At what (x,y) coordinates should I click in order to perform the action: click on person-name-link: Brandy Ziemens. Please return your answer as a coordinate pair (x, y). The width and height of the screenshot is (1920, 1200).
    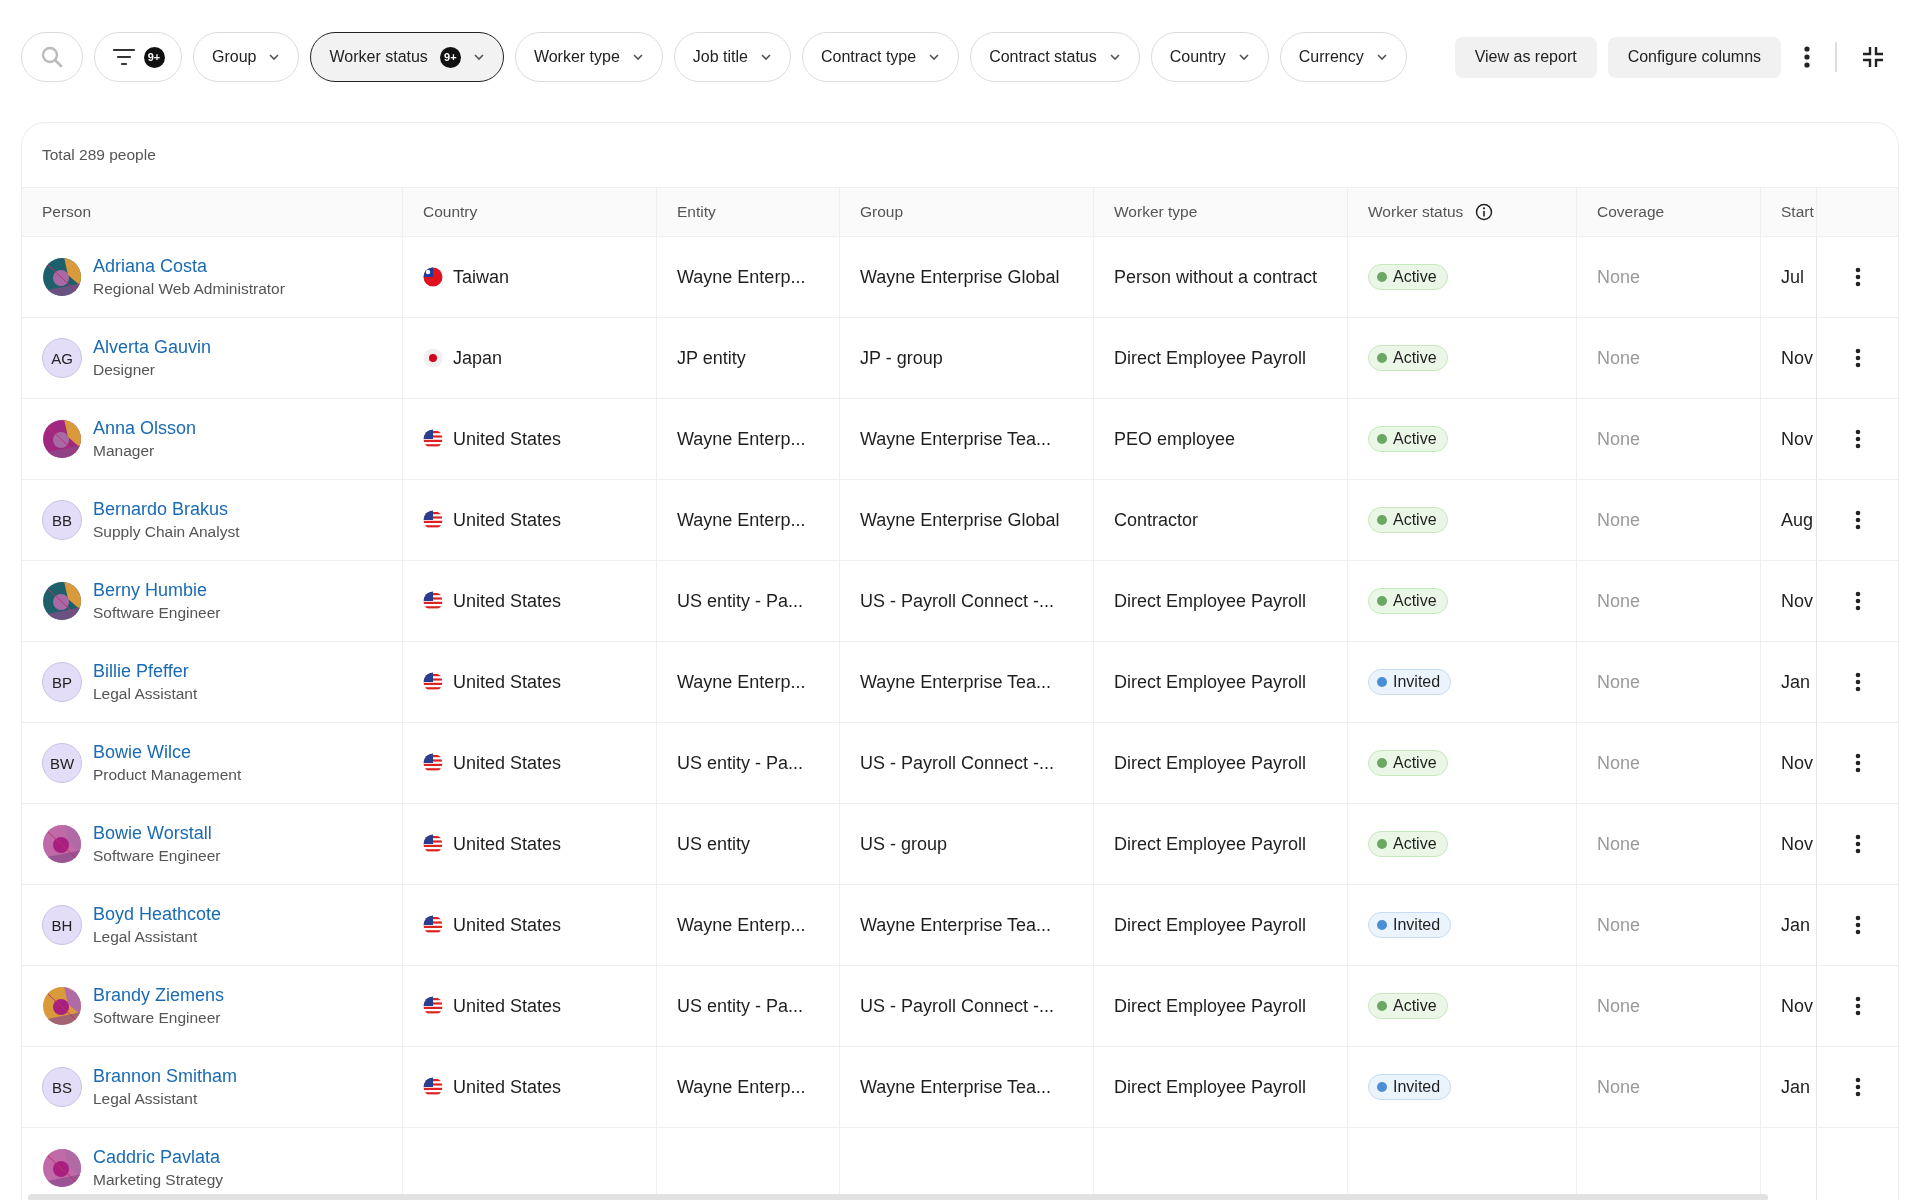
    Looking at the image, I should click on (159, 995).